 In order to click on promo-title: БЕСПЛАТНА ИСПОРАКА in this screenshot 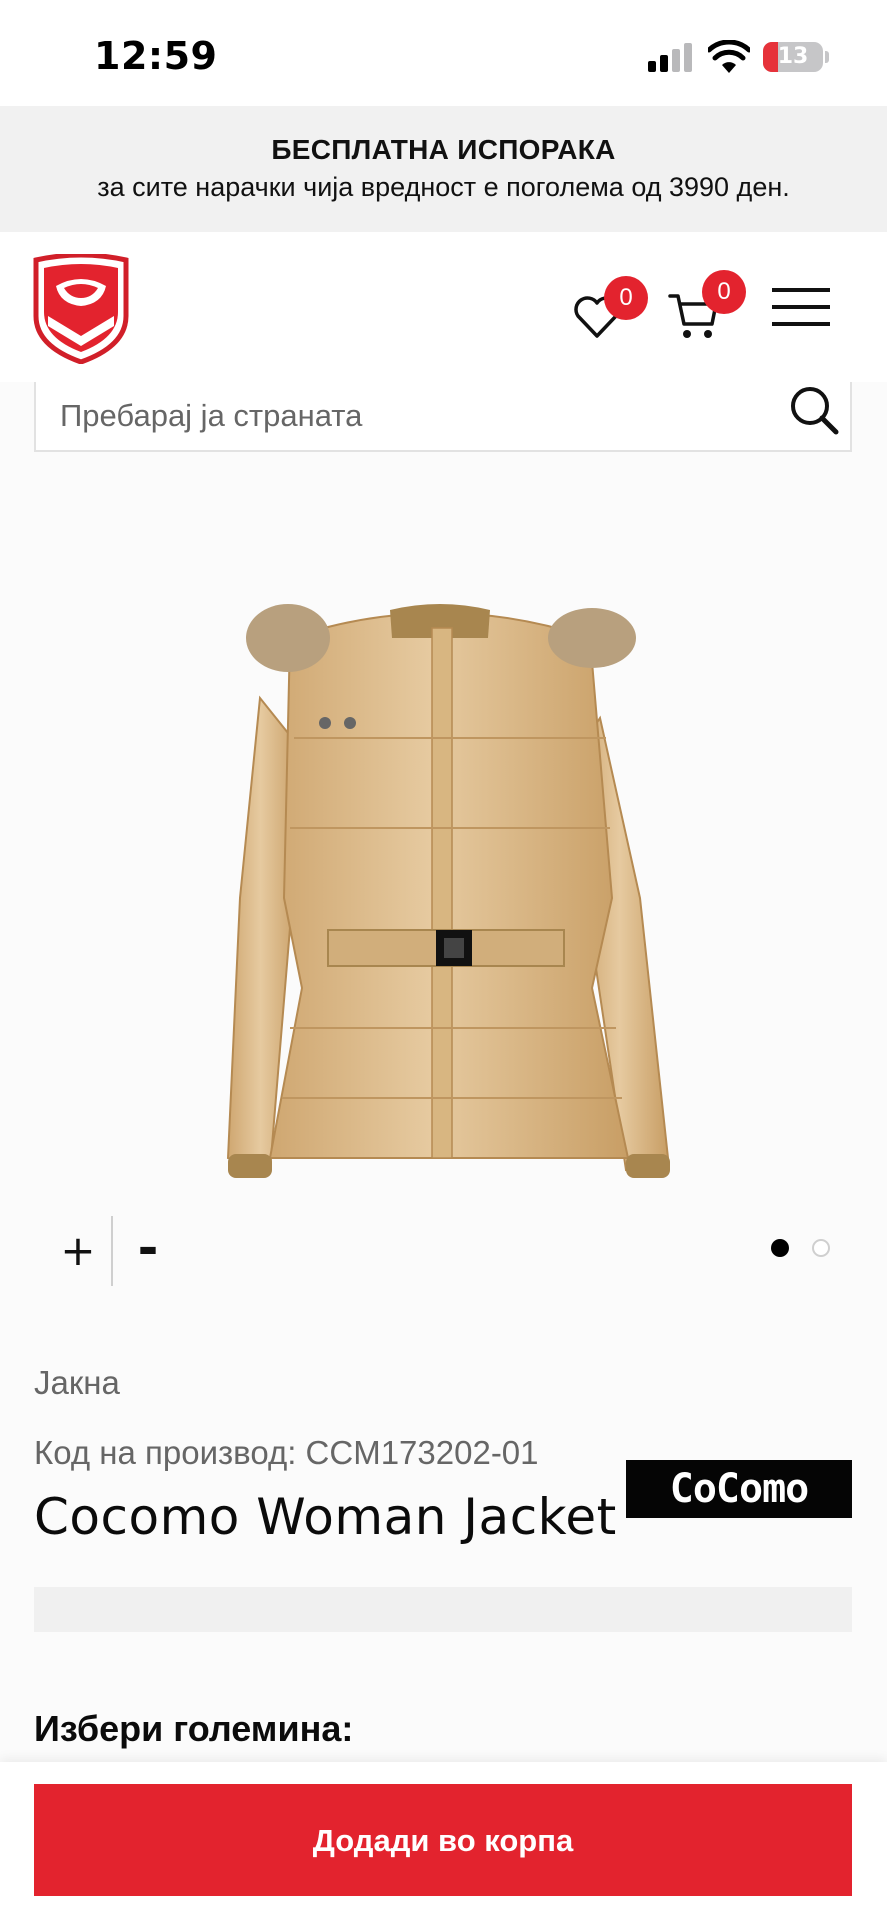, I will do `click(443, 149)`.